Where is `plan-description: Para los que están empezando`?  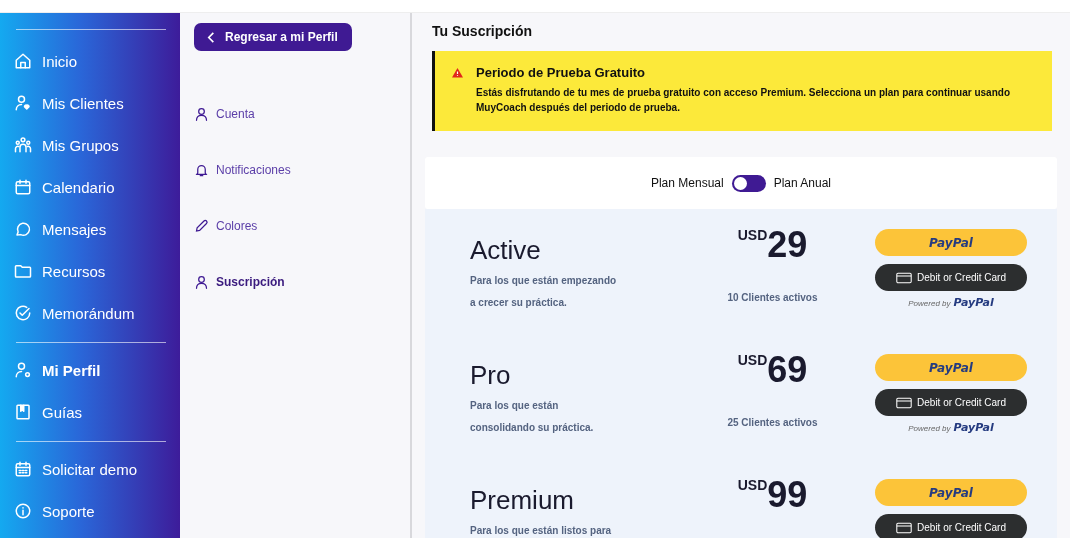 plan-description: Para los que están empezando is located at coordinates (544, 281).